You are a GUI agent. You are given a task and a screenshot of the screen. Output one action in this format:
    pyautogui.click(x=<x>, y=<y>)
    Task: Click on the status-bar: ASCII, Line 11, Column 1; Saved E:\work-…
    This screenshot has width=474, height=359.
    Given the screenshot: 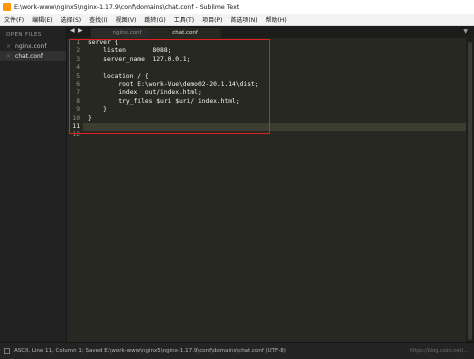 What is the action you would take?
    pyautogui.click(x=237, y=350)
    